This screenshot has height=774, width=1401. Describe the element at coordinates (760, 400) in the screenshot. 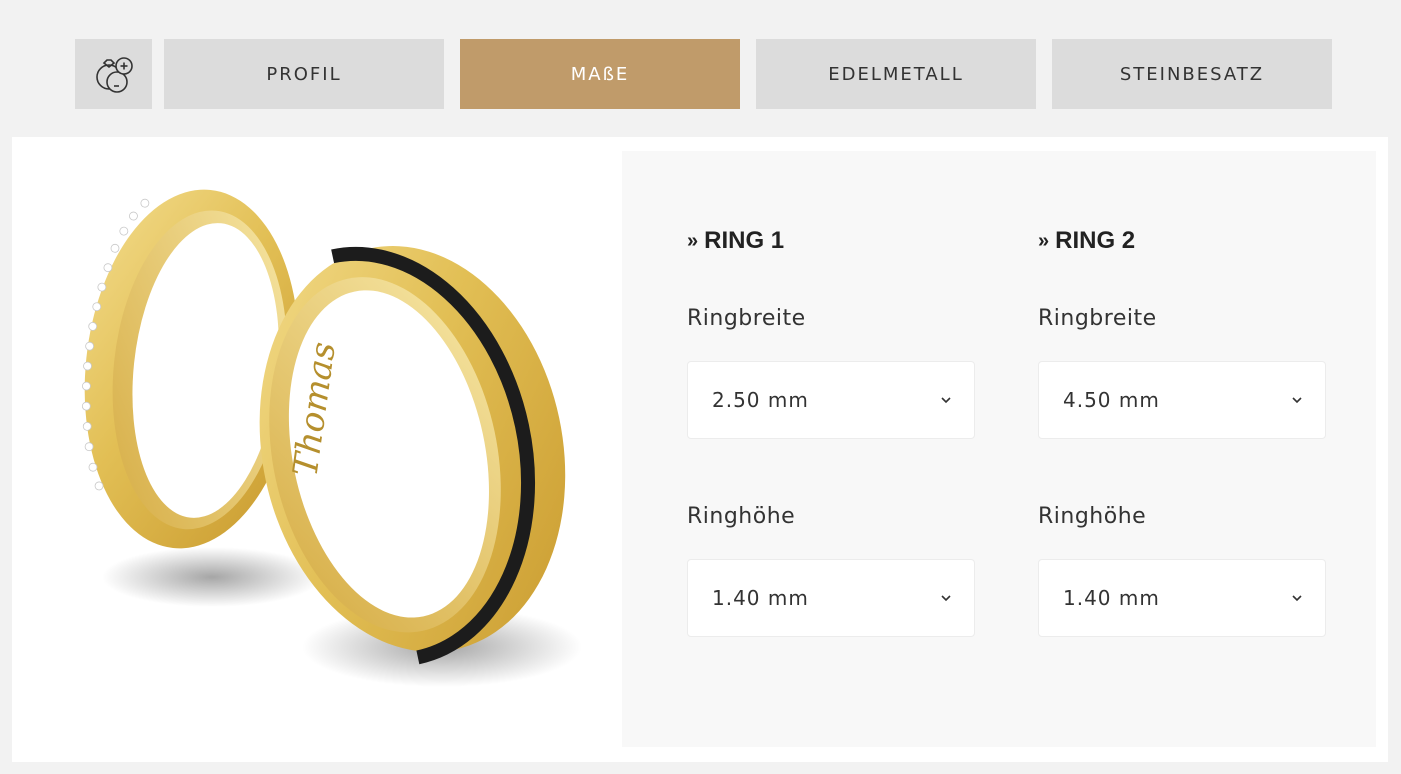

I see `ring-1-width-value: 2.50 mm` at that location.